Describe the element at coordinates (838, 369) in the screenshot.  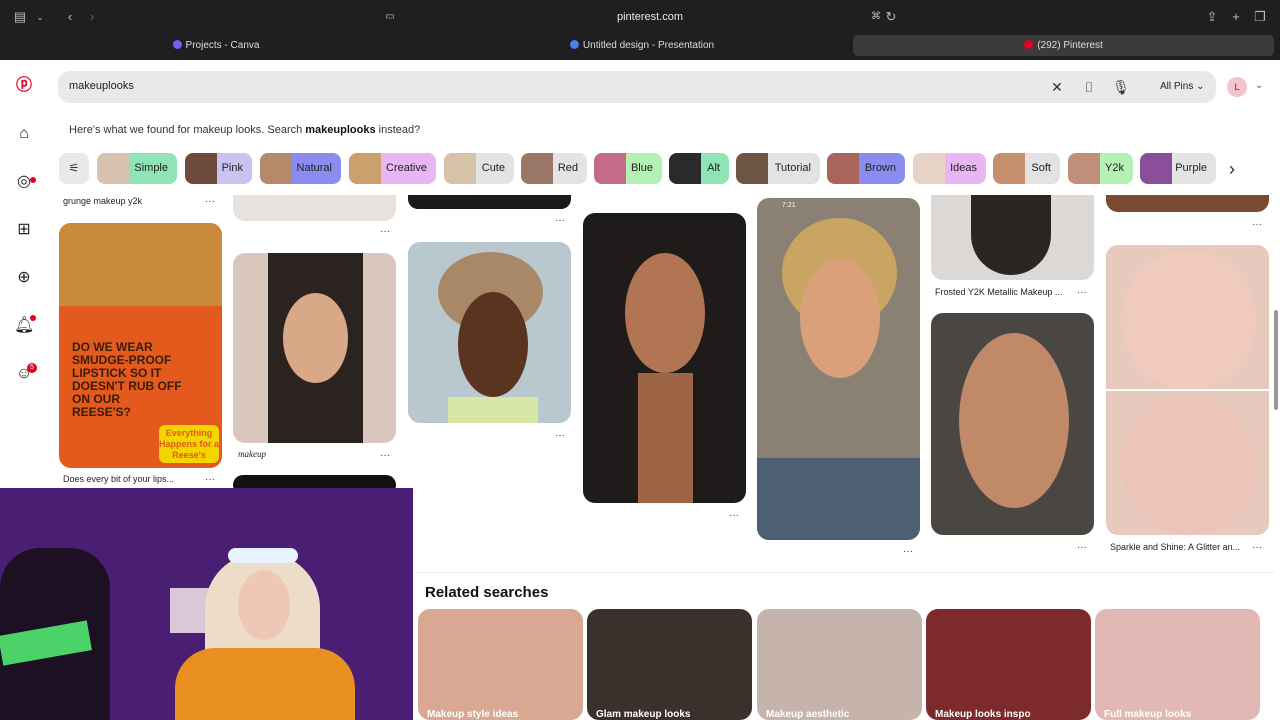
I see `pin-phone-screenshot: 7:21` at that location.